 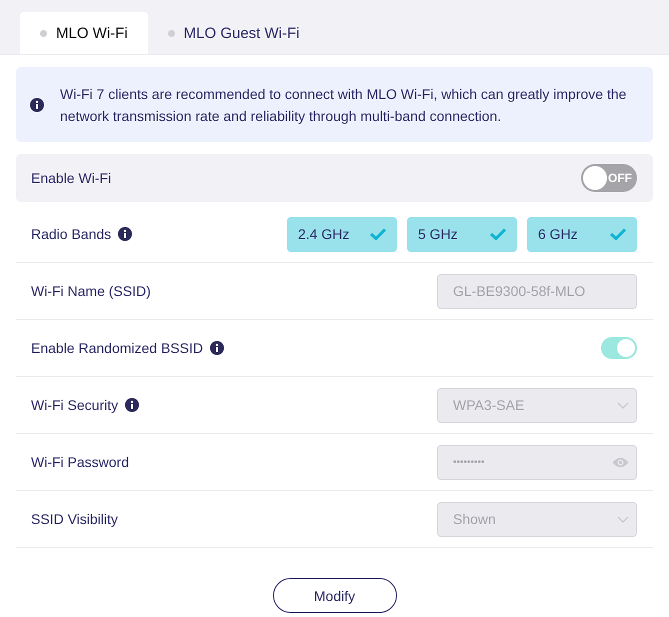 I want to click on field-label: Wi-Fi Name (SSID), so click(x=91, y=291).